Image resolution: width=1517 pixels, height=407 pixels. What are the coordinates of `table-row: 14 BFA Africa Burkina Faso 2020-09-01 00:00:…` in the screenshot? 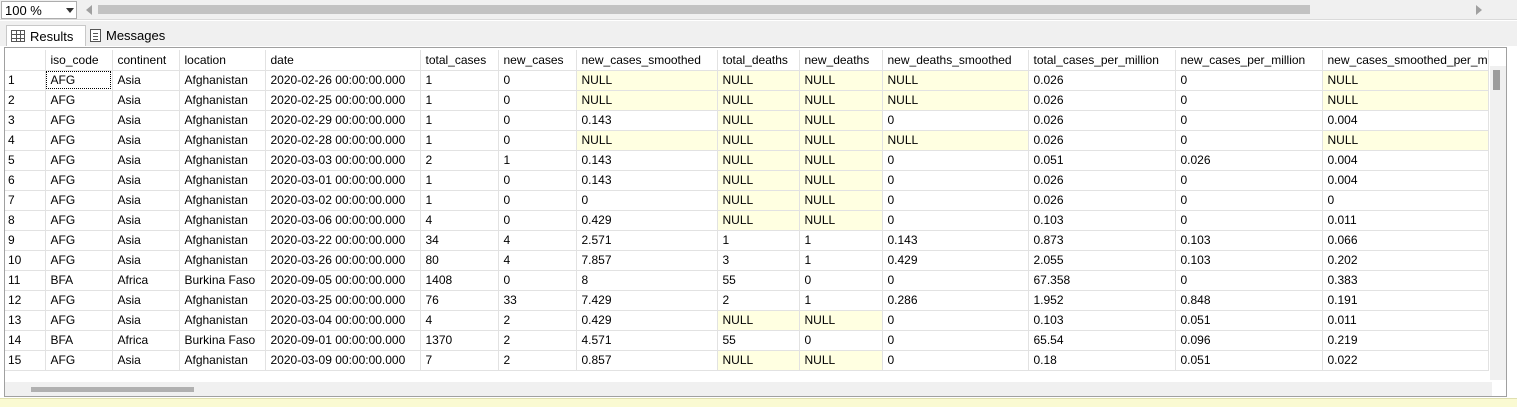 It's located at (747, 340).